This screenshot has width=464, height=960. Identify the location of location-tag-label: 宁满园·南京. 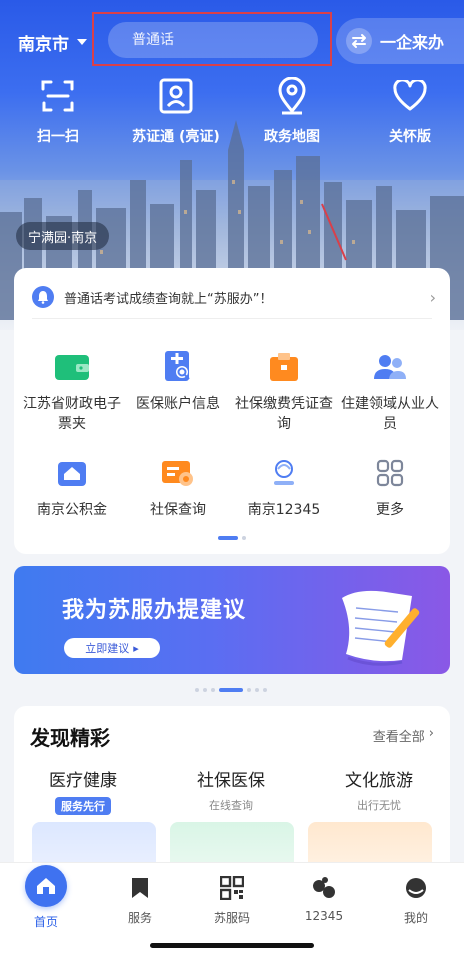
(63, 238).